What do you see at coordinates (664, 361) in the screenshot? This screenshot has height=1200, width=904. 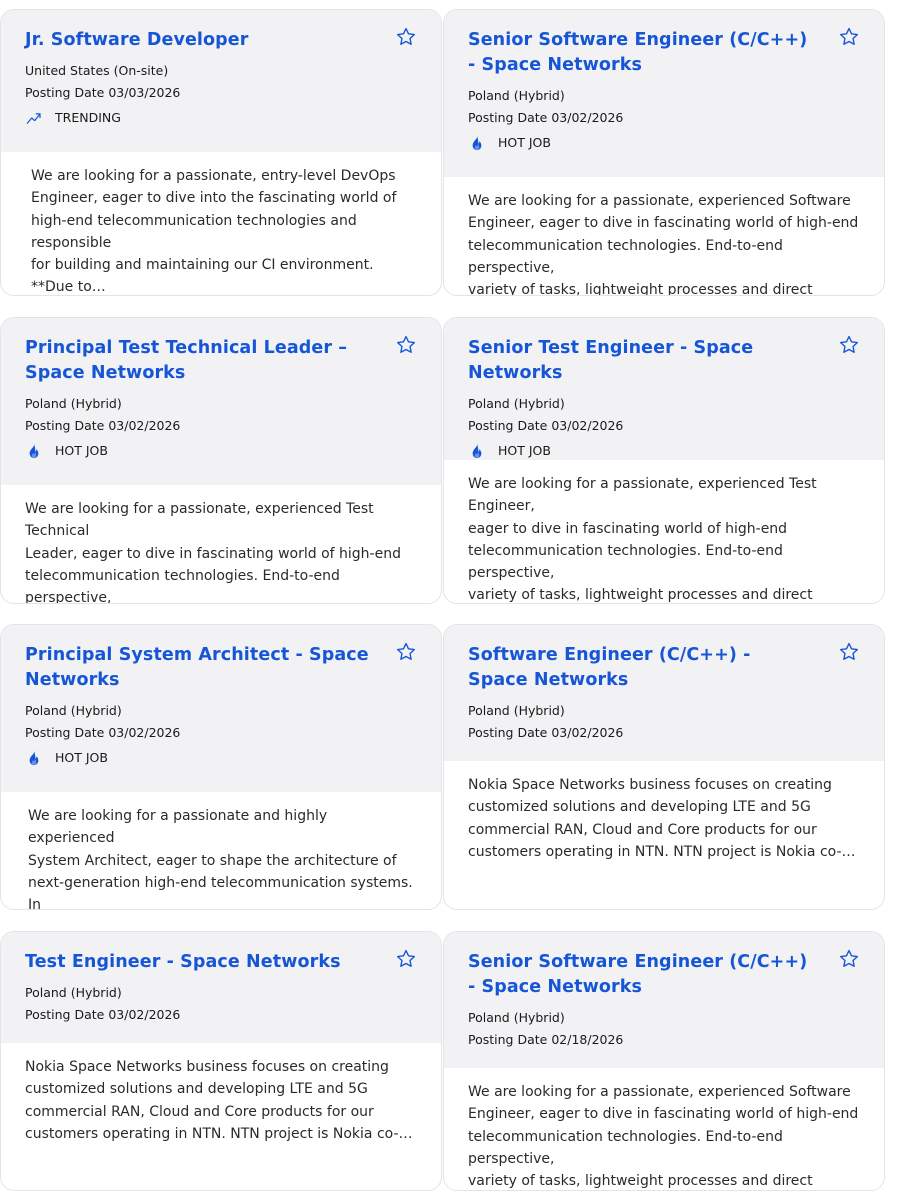 I see `job-title-link: Senior Test Engineer - Space Networks` at bounding box center [664, 361].